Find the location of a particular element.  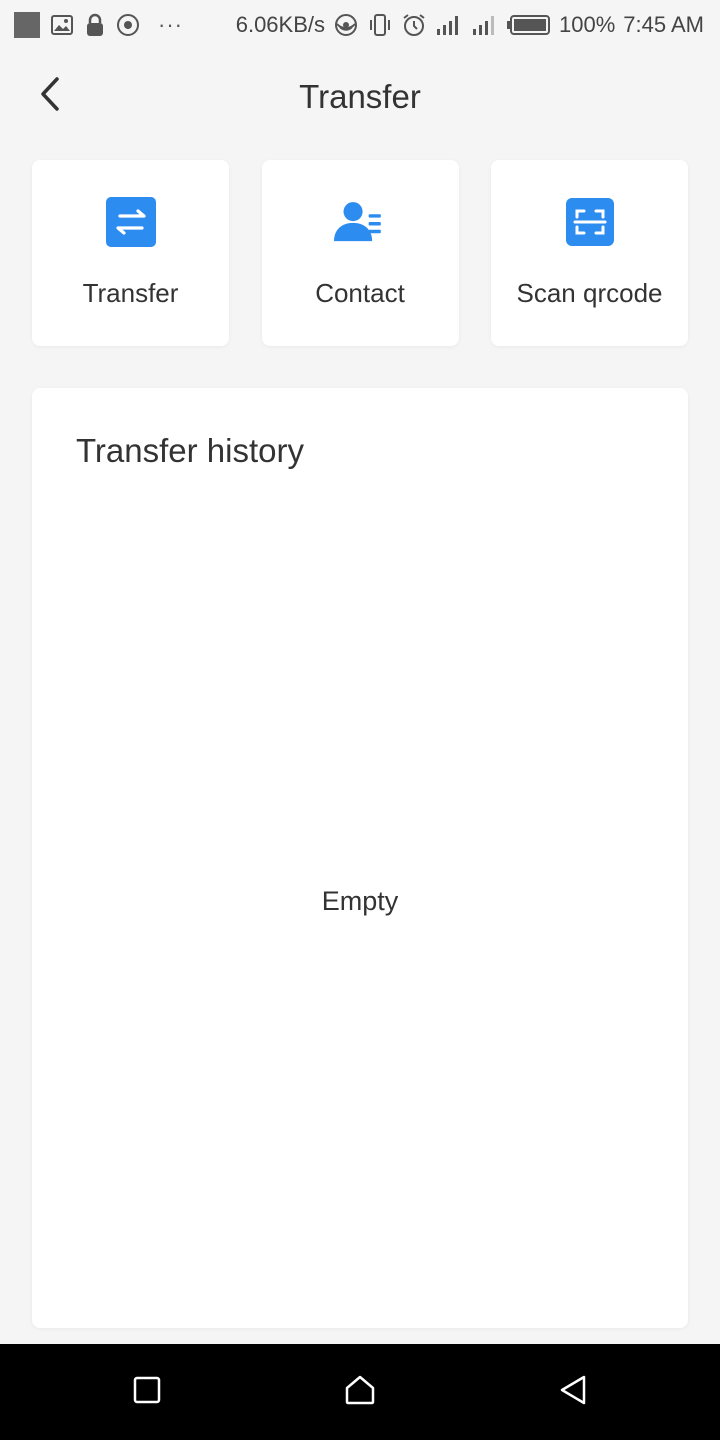

transfer-history-title: Transfer history is located at coordinates (190, 450).